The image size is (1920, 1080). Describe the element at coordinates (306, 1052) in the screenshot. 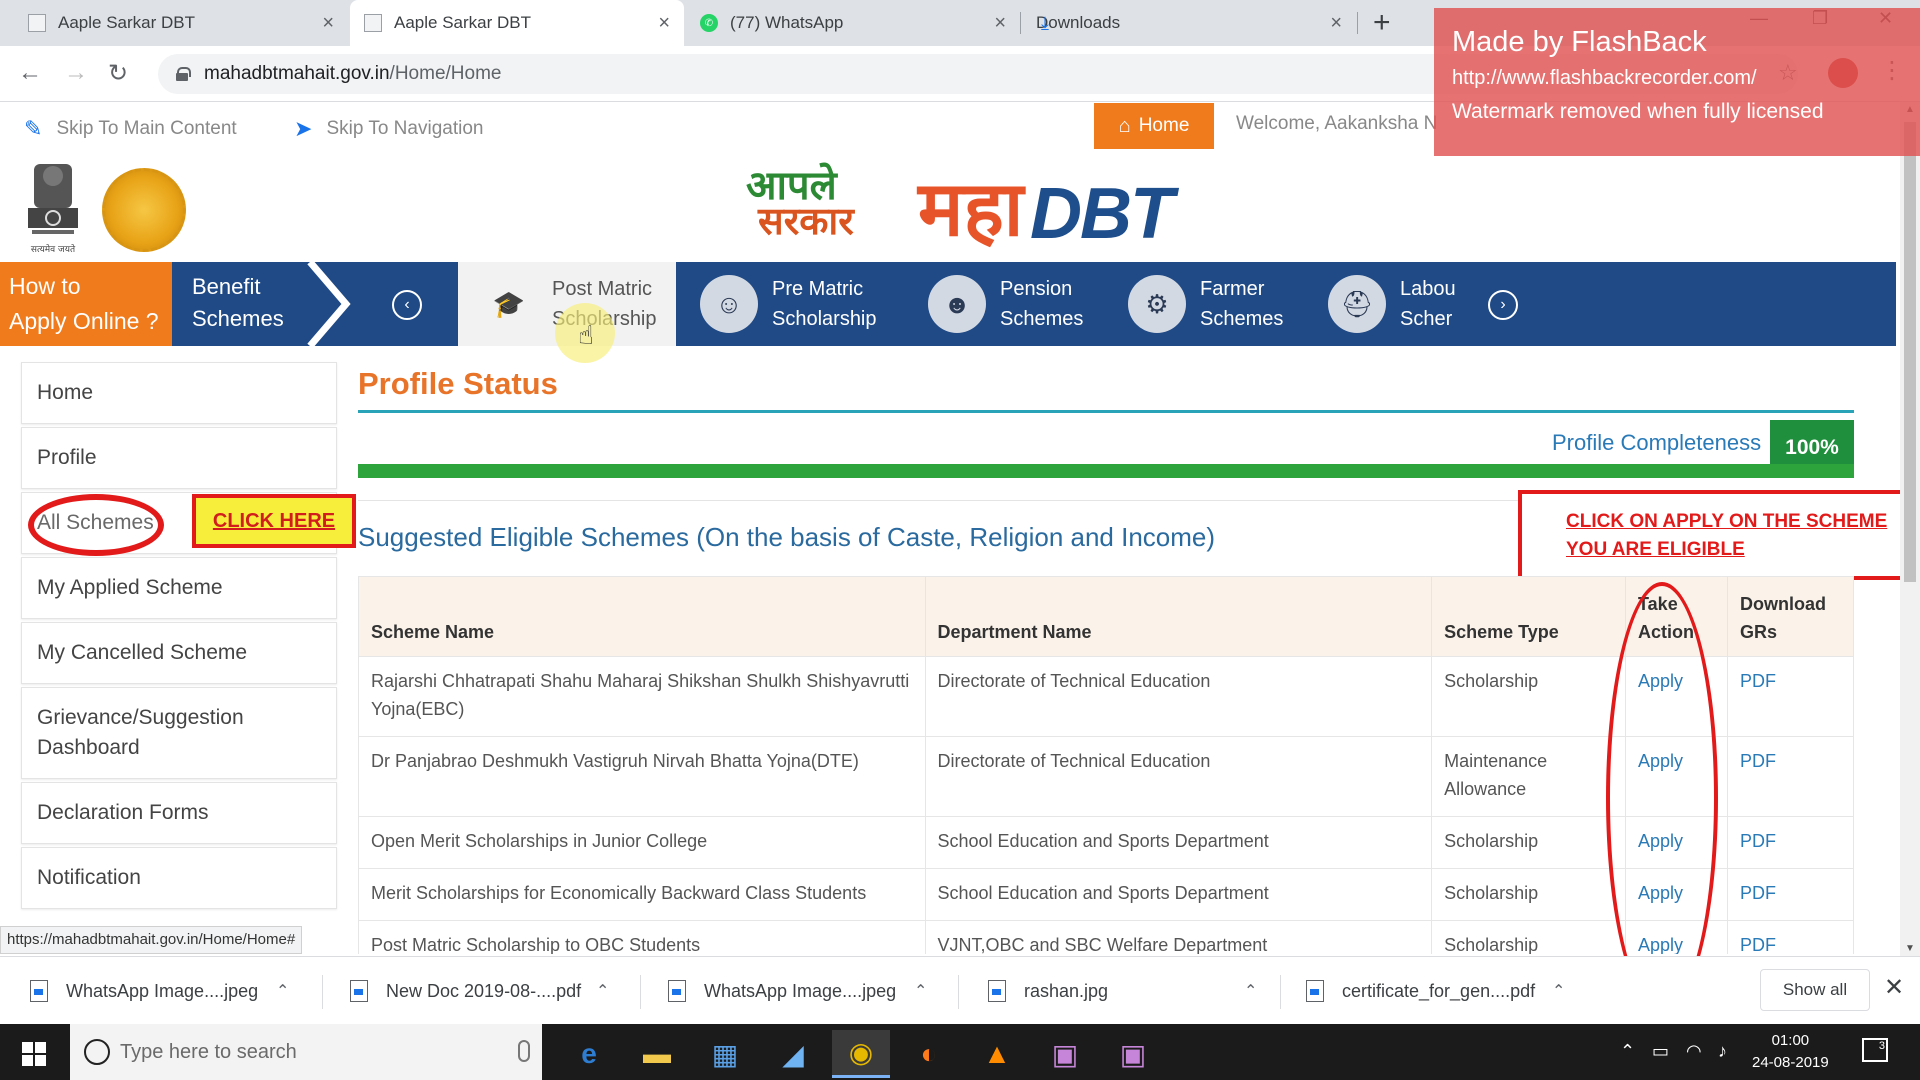

I see `taskbar-search-box: Type here to search` at that location.